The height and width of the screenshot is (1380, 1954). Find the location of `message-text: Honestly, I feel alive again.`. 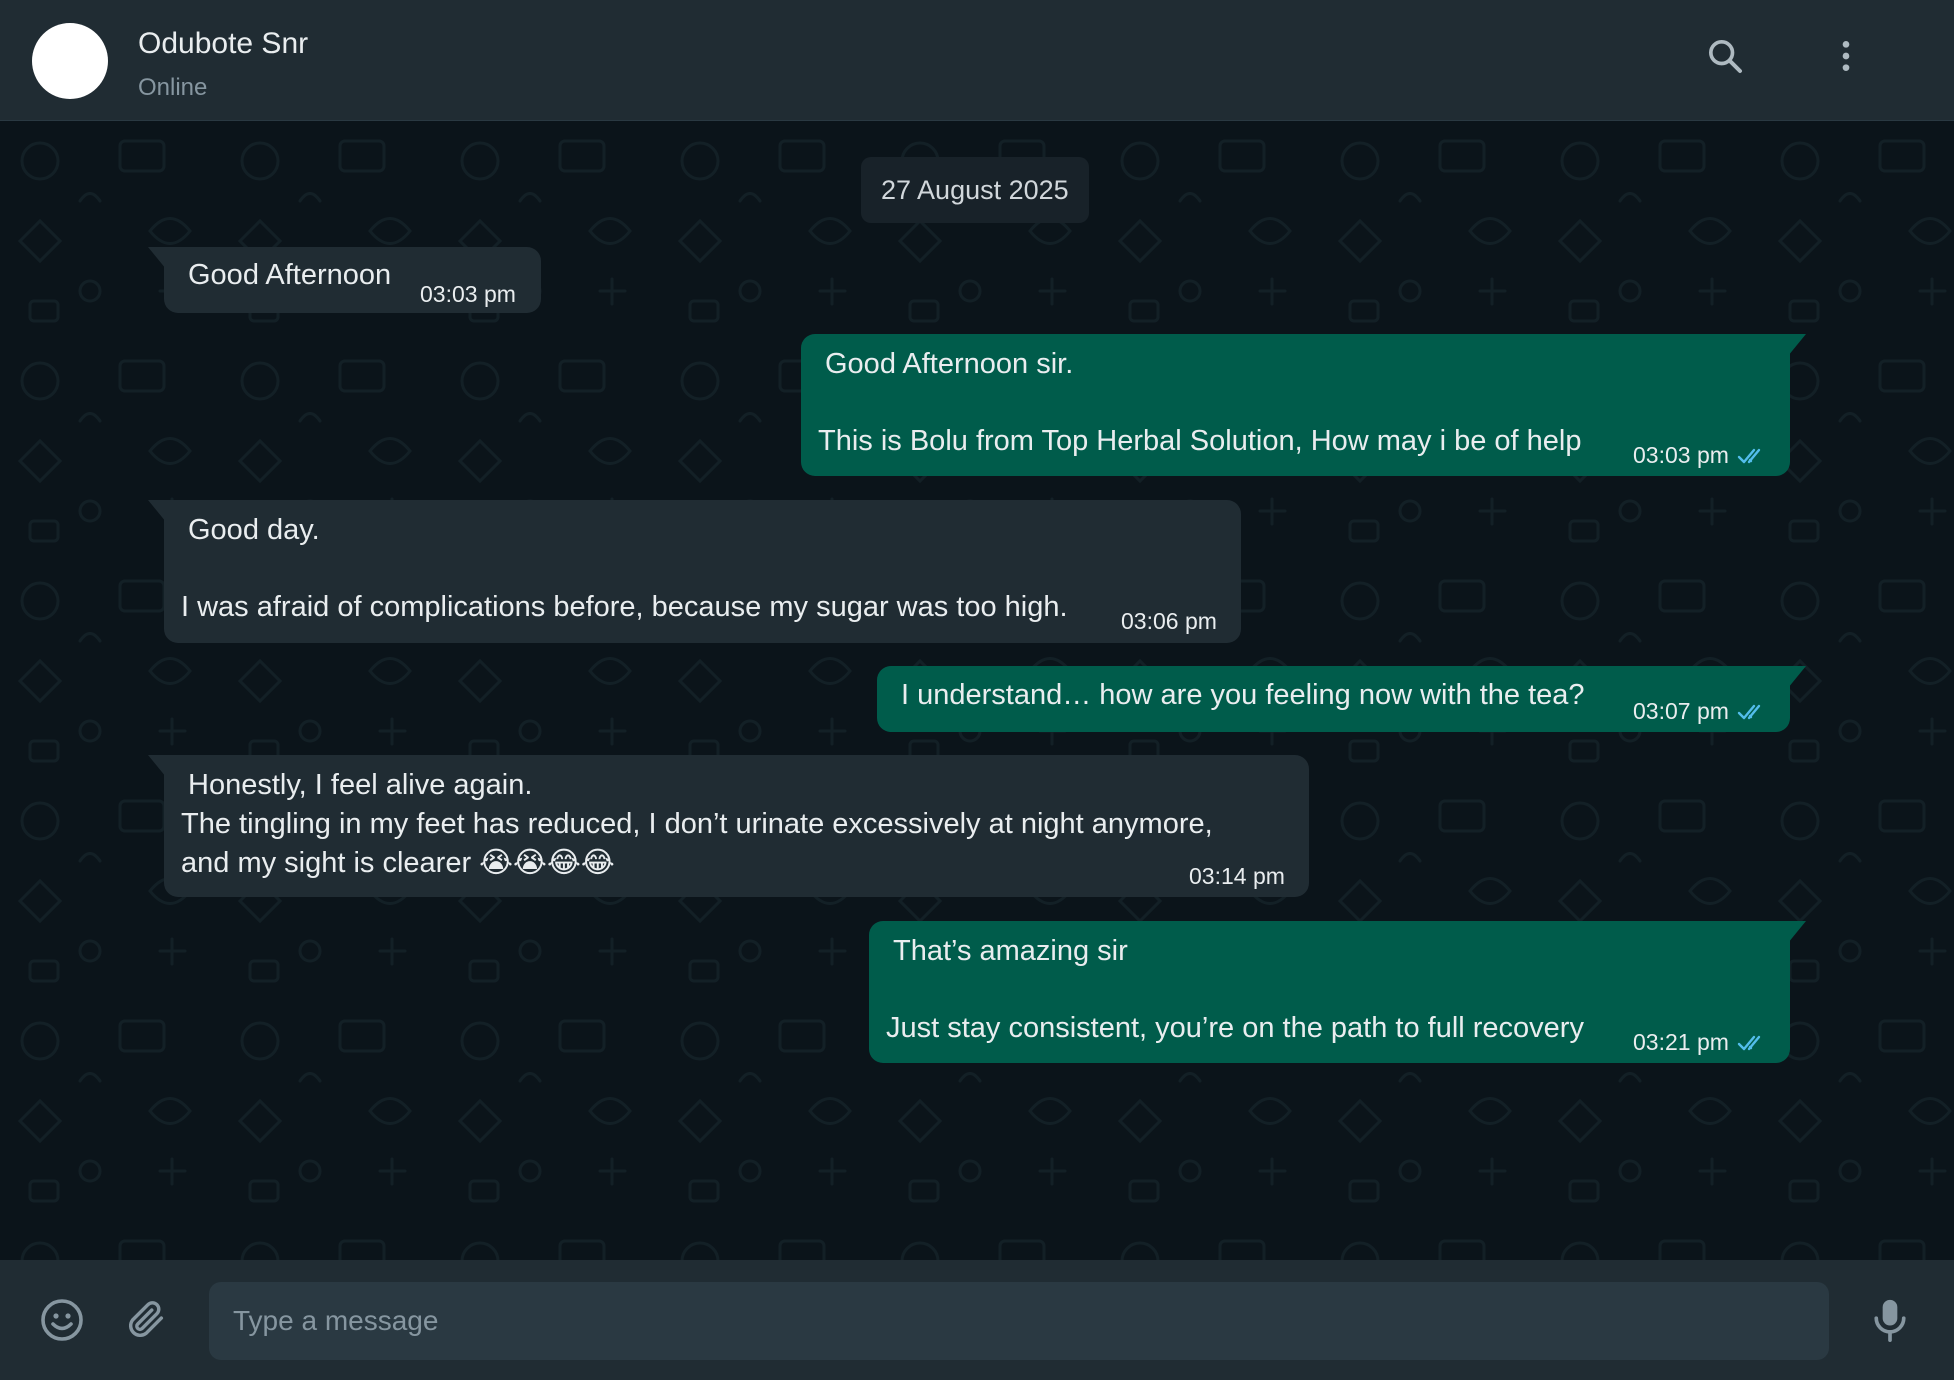

message-text: Honestly, I feel alive again. is located at coordinates (360, 785).